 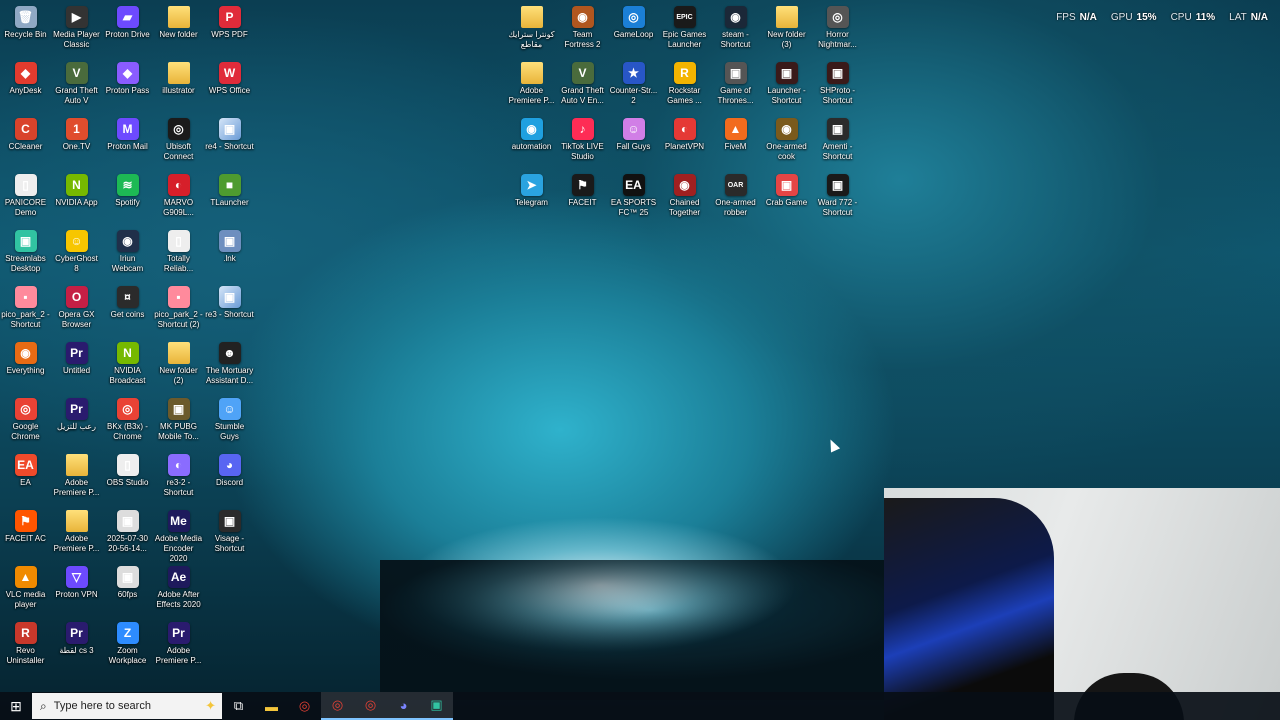 I want to click on desktop-icon: ◉ Team Fortress 2, so click(x=582, y=30).